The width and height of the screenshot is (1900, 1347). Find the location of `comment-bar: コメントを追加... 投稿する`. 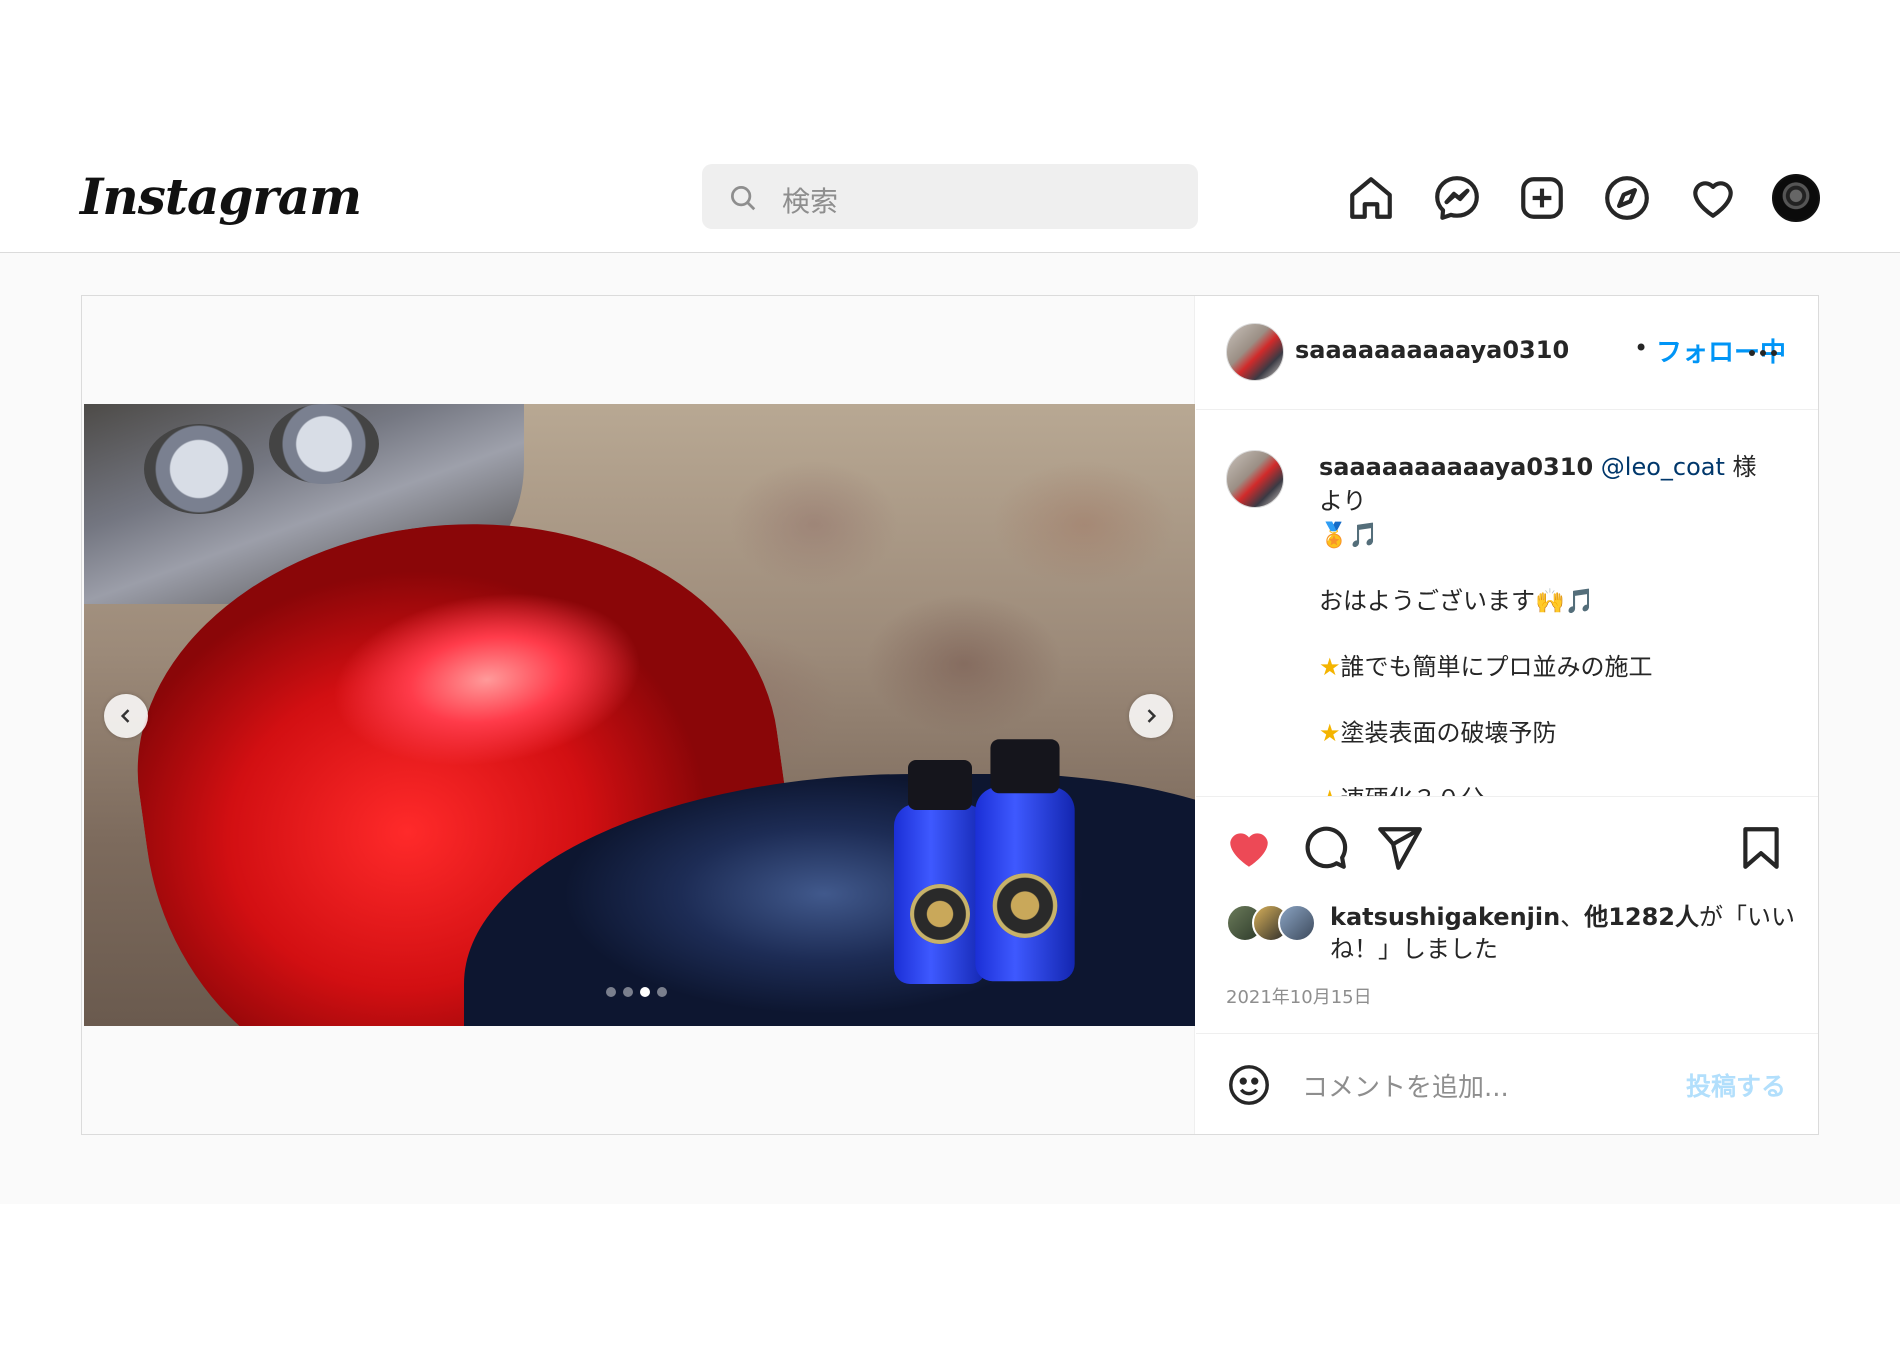

comment-bar: コメントを追加... 投稿する is located at coordinates (1507, 1083).